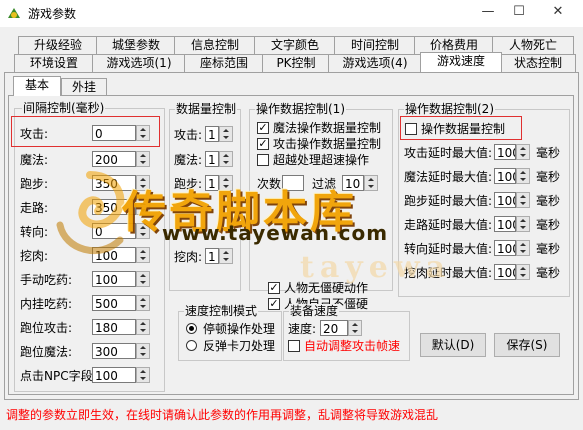 This screenshot has height=430, width=583. Describe the element at coordinates (58, 45) in the screenshot. I see `tab-levelup-exp: 升级经验` at that location.